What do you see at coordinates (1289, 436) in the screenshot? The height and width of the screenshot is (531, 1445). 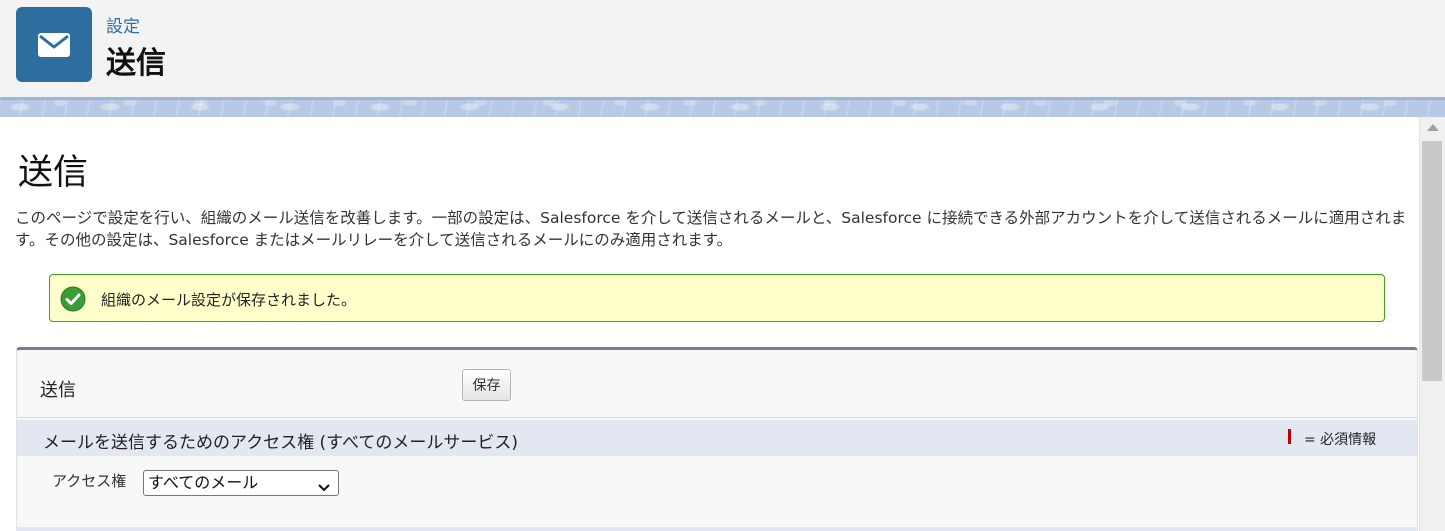 I see `required-indicator-icon` at bounding box center [1289, 436].